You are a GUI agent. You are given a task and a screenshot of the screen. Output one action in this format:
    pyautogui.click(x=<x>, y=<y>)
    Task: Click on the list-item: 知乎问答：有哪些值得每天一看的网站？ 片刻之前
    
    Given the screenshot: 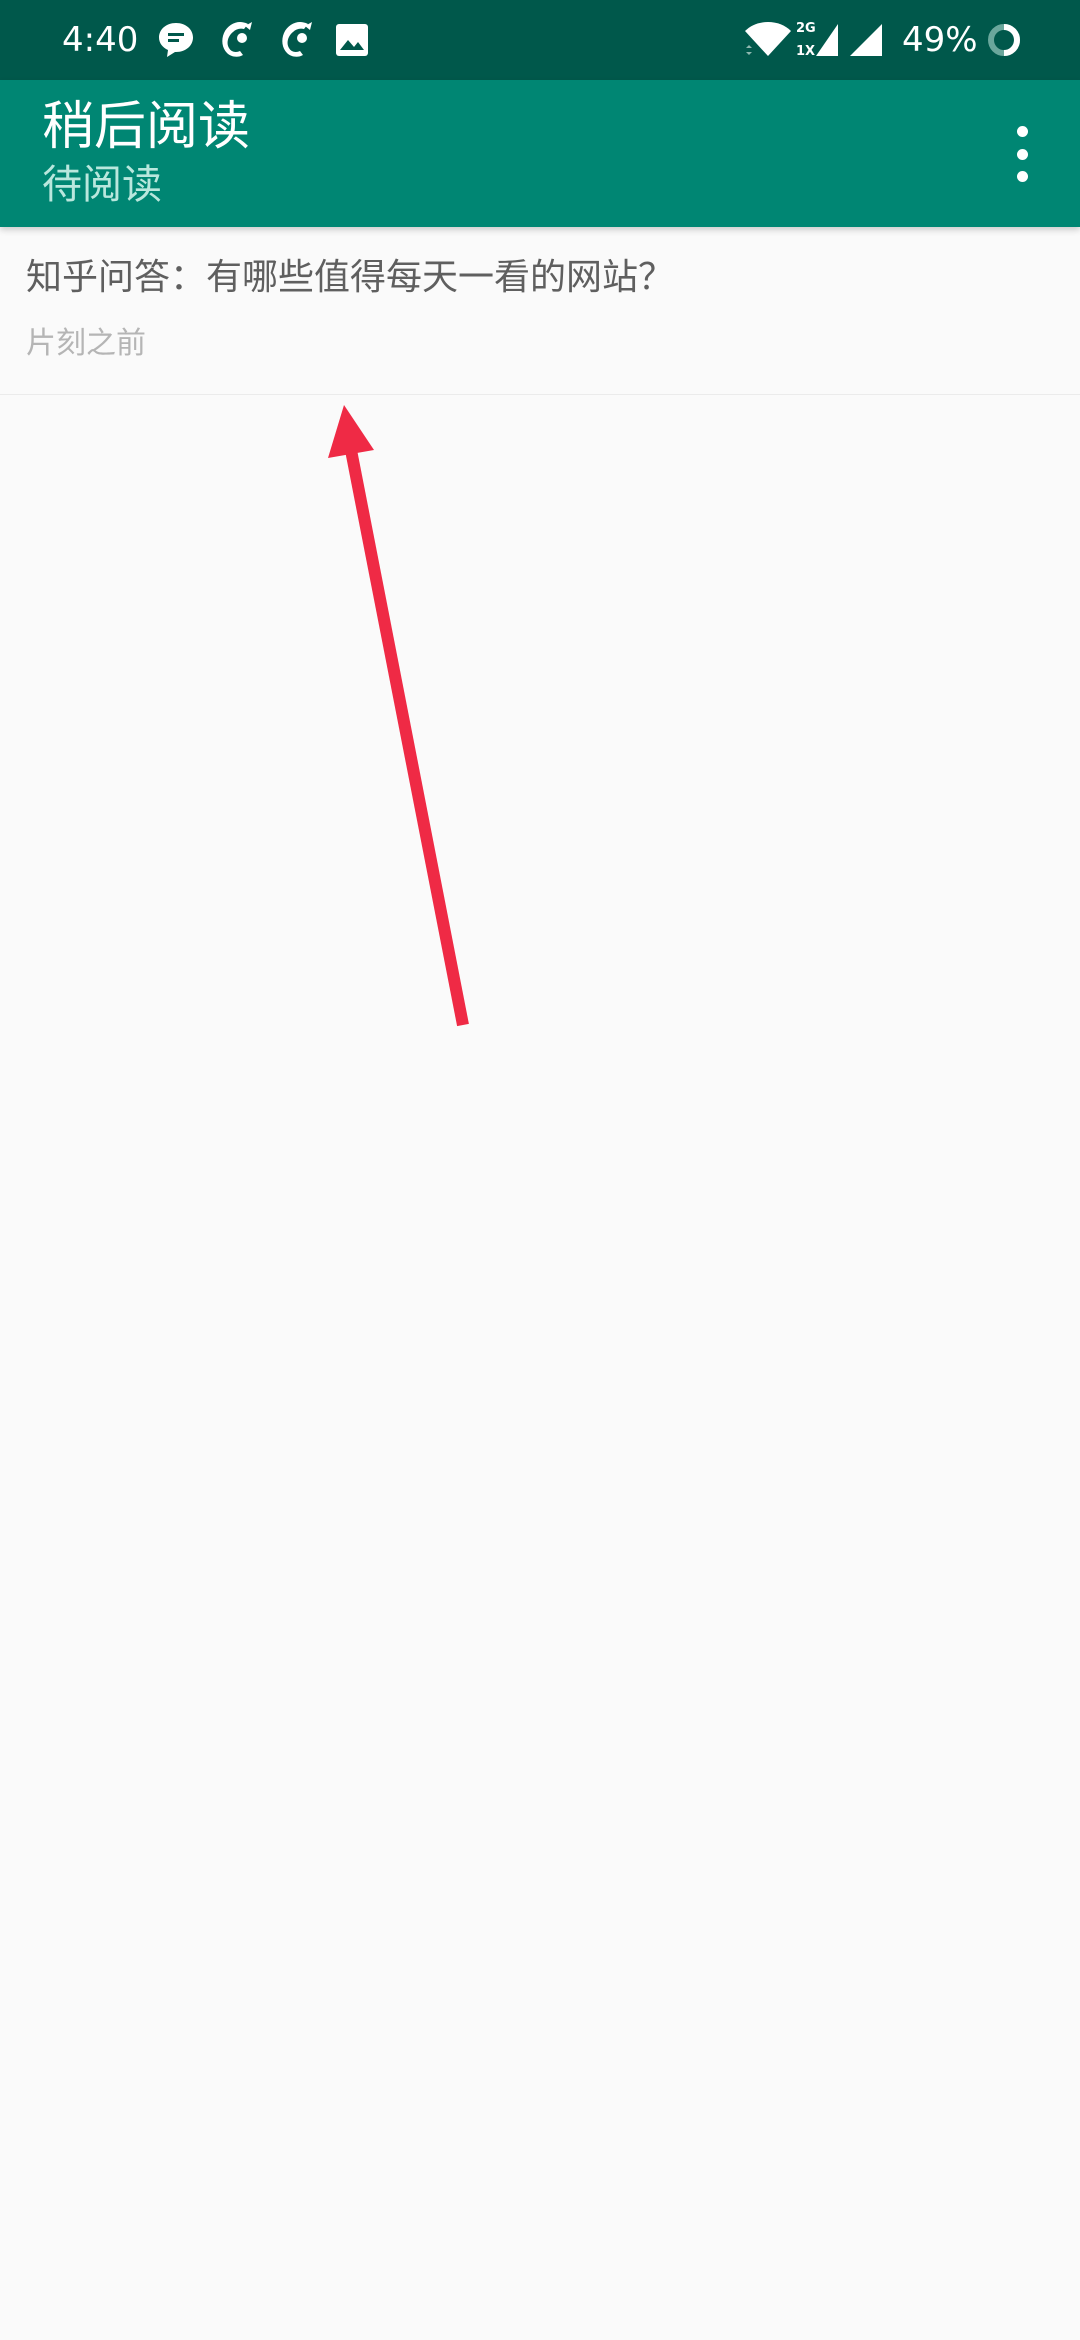 What is the action you would take?
    pyautogui.click(x=540, y=311)
    